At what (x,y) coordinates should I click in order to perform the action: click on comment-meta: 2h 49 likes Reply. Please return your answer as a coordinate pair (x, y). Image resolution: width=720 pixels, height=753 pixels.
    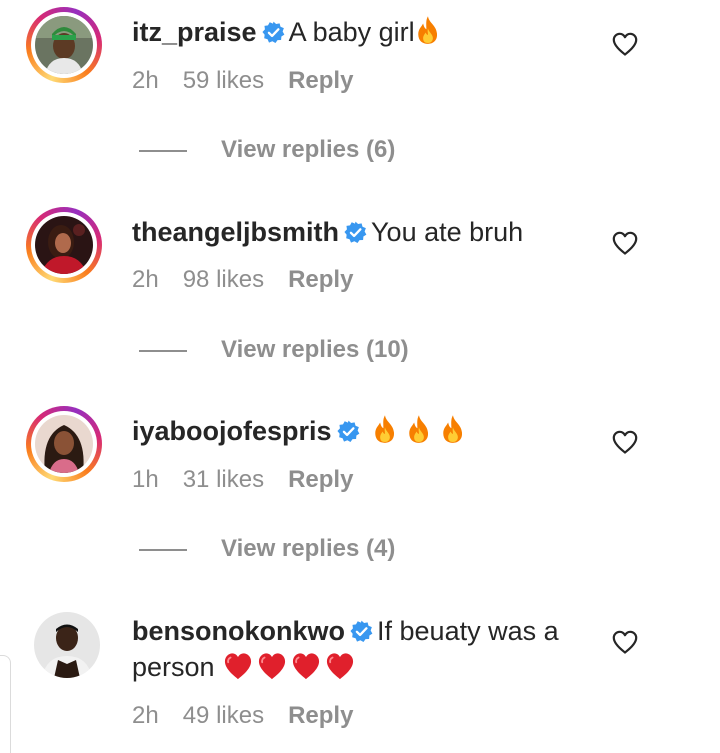
    Looking at the image, I should click on (254, 716).